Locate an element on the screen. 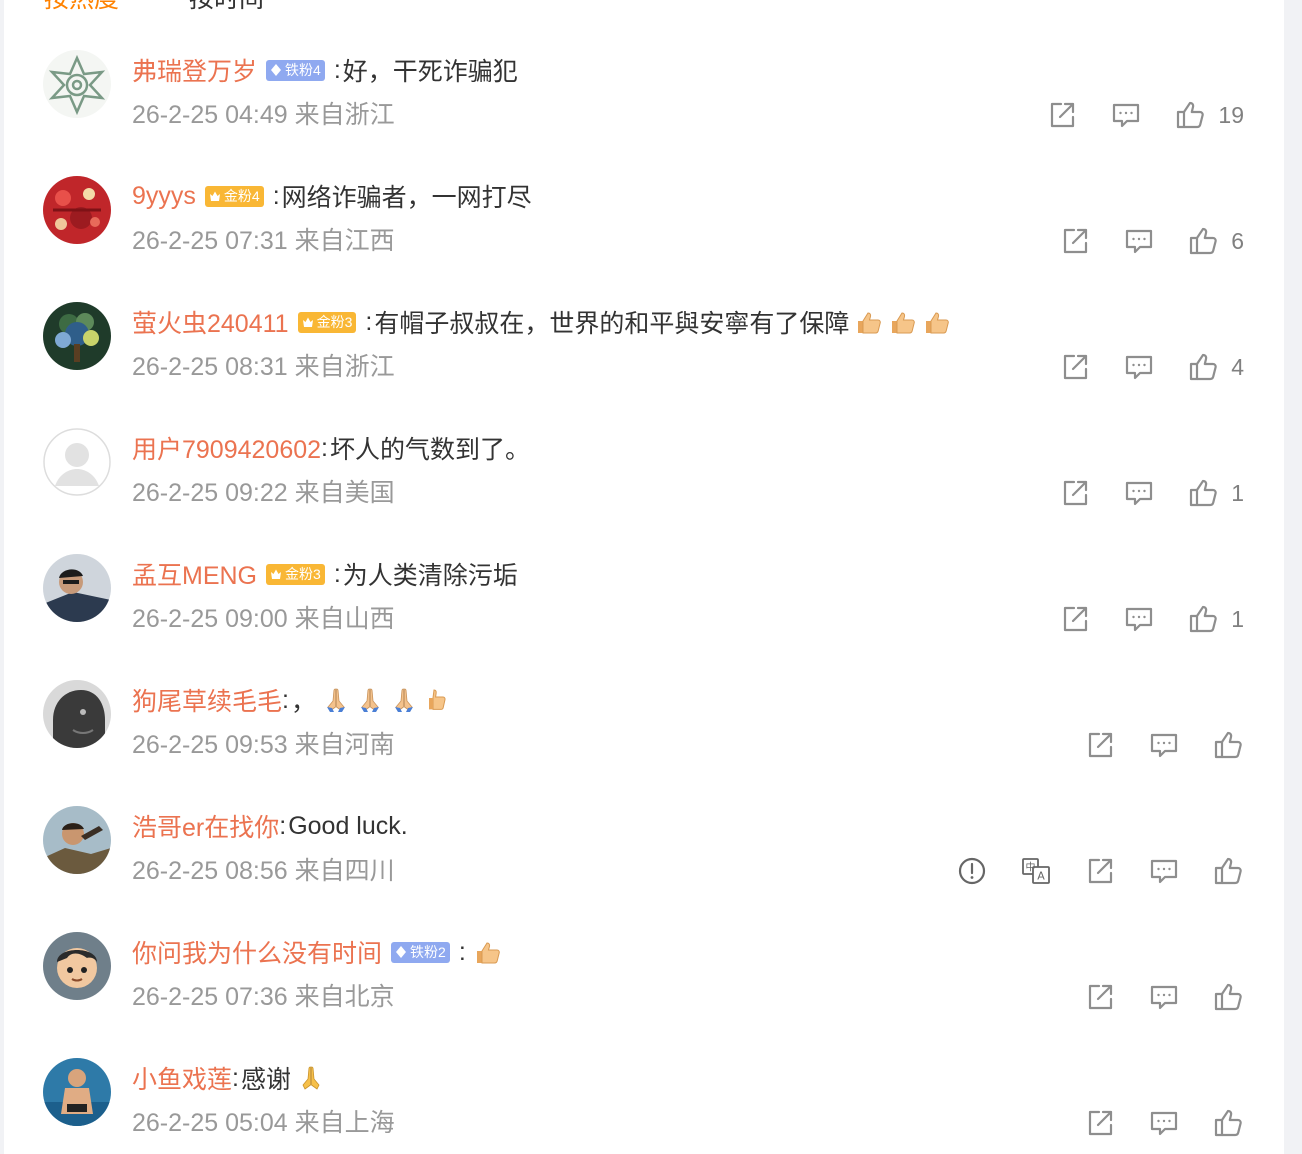  comment-location: 来自四川 is located at coordinates (344, 871).